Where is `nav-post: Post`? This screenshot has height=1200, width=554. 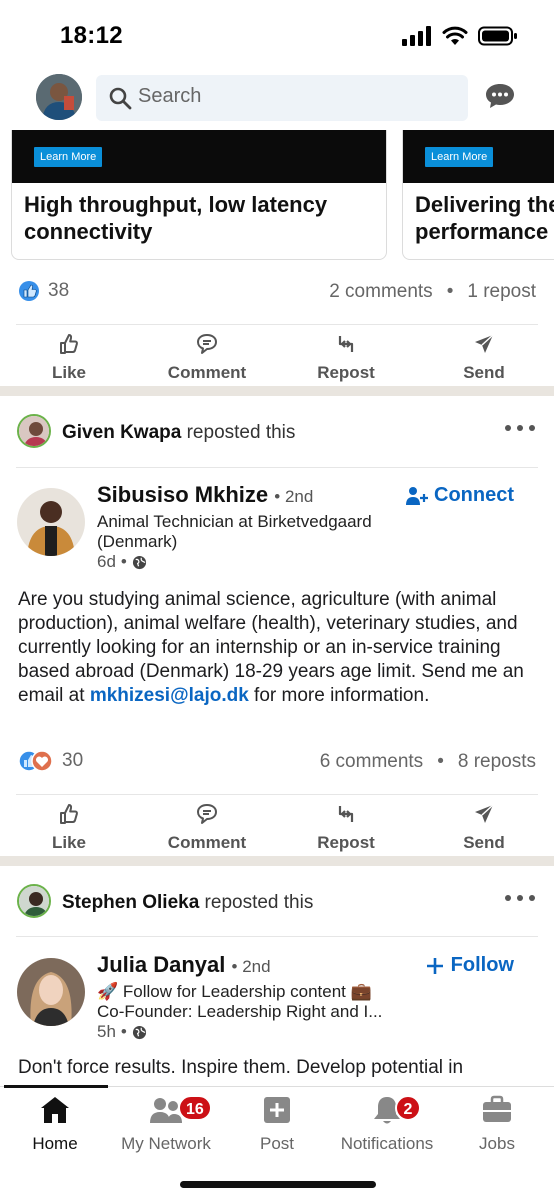
nav-post: Post is located at coordinates (277, 1124).